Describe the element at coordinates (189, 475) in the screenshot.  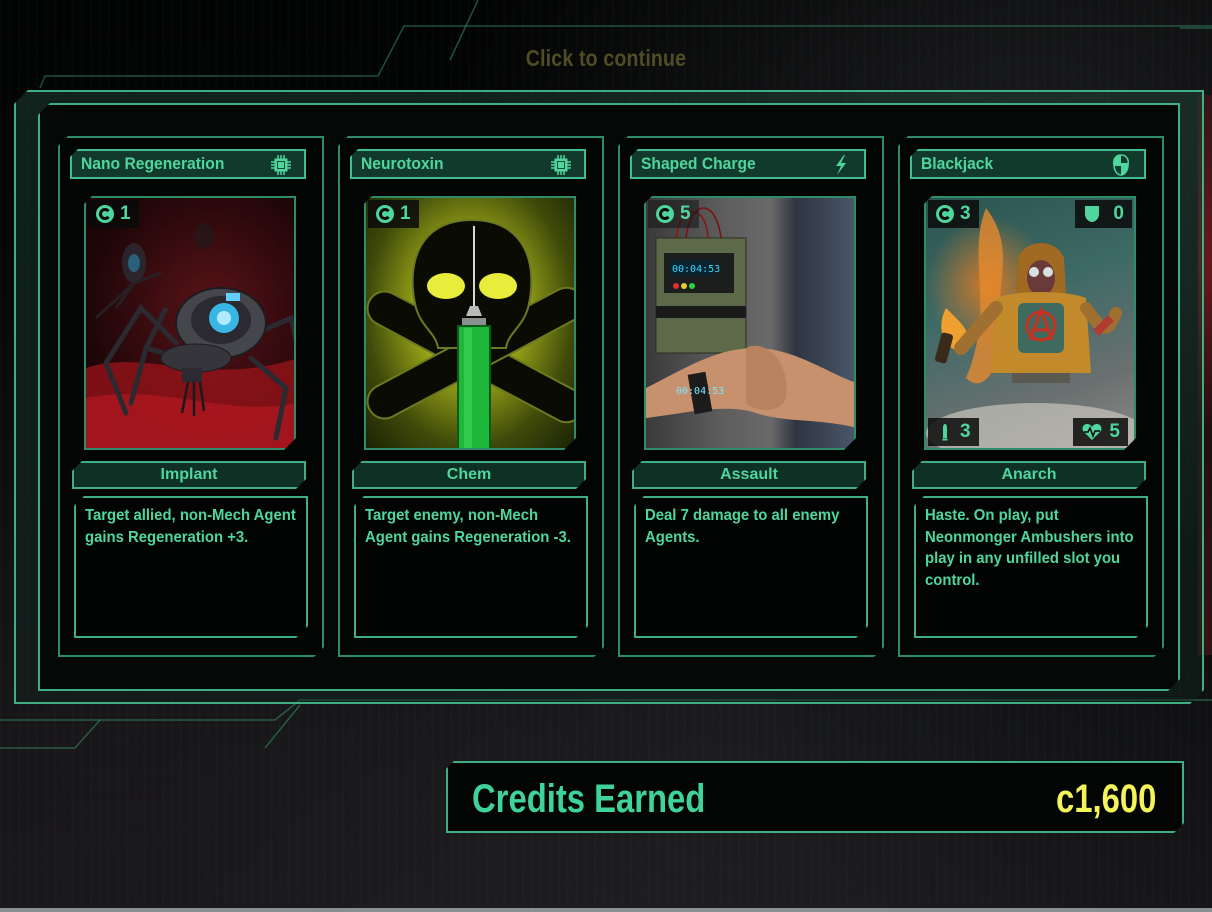
I see `card-type-label: Implant` at that location.